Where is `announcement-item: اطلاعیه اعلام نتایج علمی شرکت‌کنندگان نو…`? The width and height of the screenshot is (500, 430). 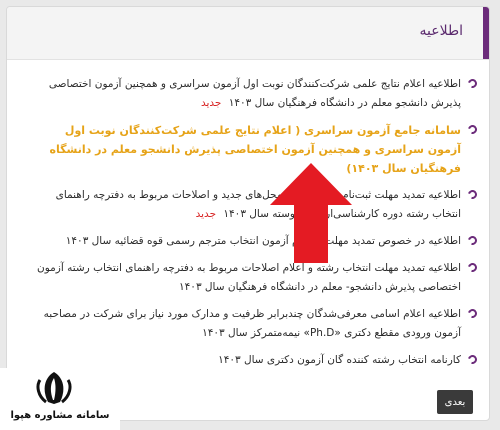
announcement-item: اطلاعیه اعلام نتایج علمی شرکت‌کنندگان نو… is located at coordinates (254, 94).